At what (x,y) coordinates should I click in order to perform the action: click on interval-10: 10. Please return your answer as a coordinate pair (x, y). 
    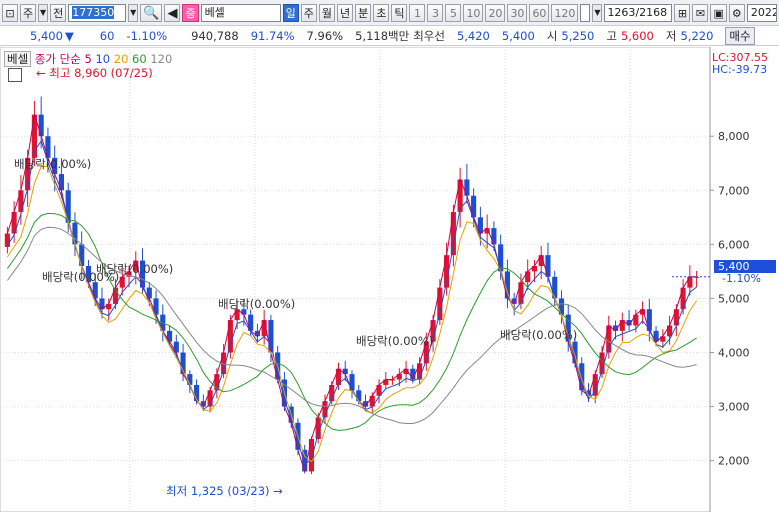
    Looking at the image, I should click on (473, 12).